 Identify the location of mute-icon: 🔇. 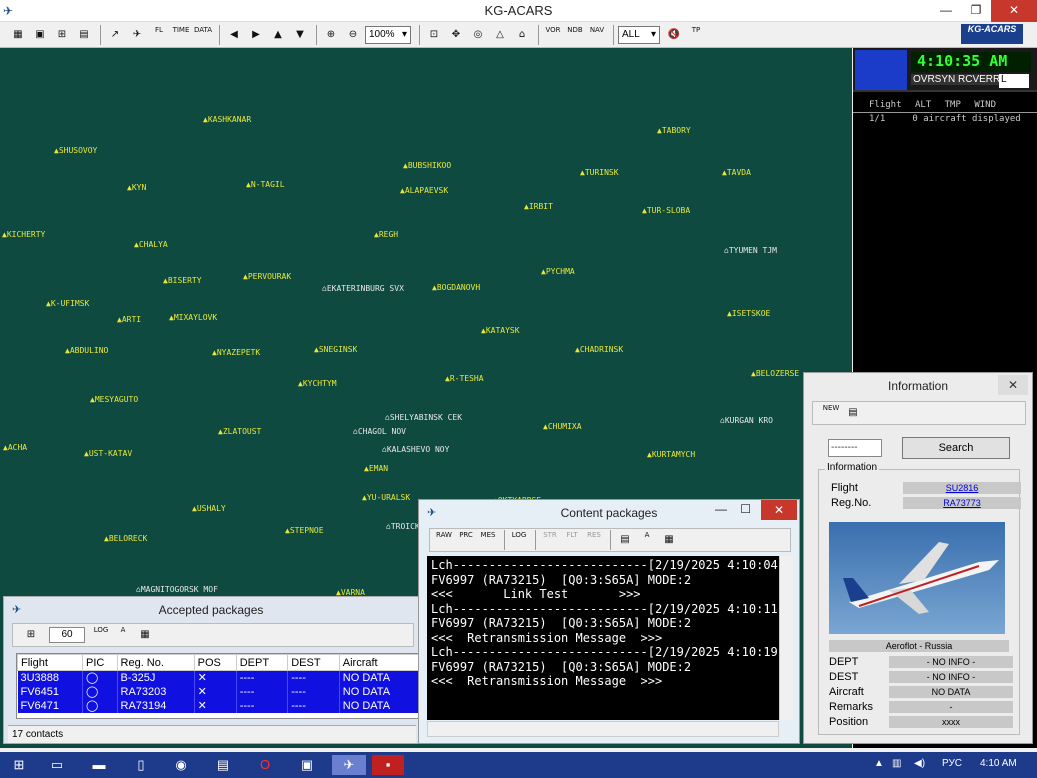
(674, 35).